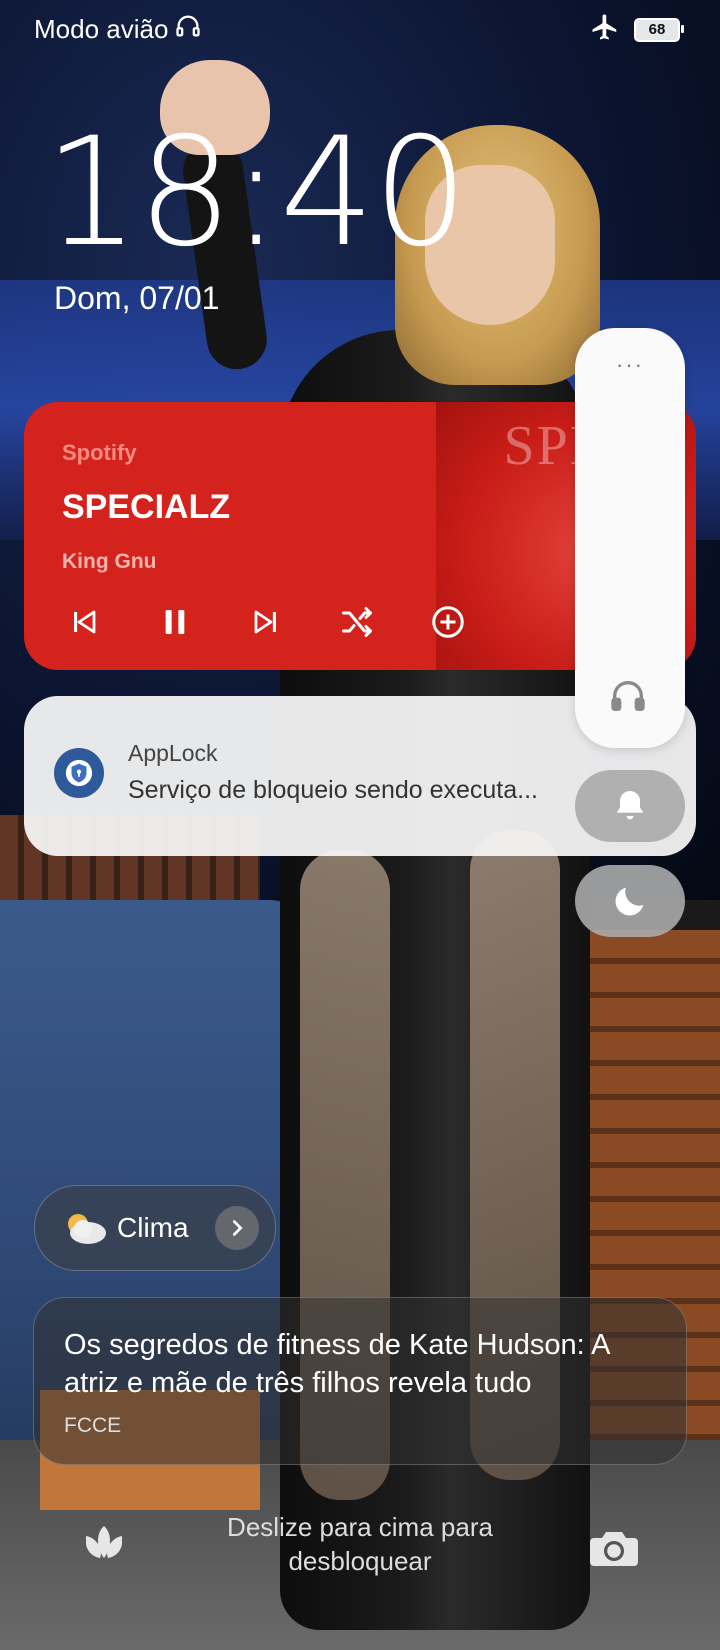 This screenshot has height=1650, width=720. Describe the element at coordinates (630, 365) in the screenshot. I see `more-options-button: ···` at that location.